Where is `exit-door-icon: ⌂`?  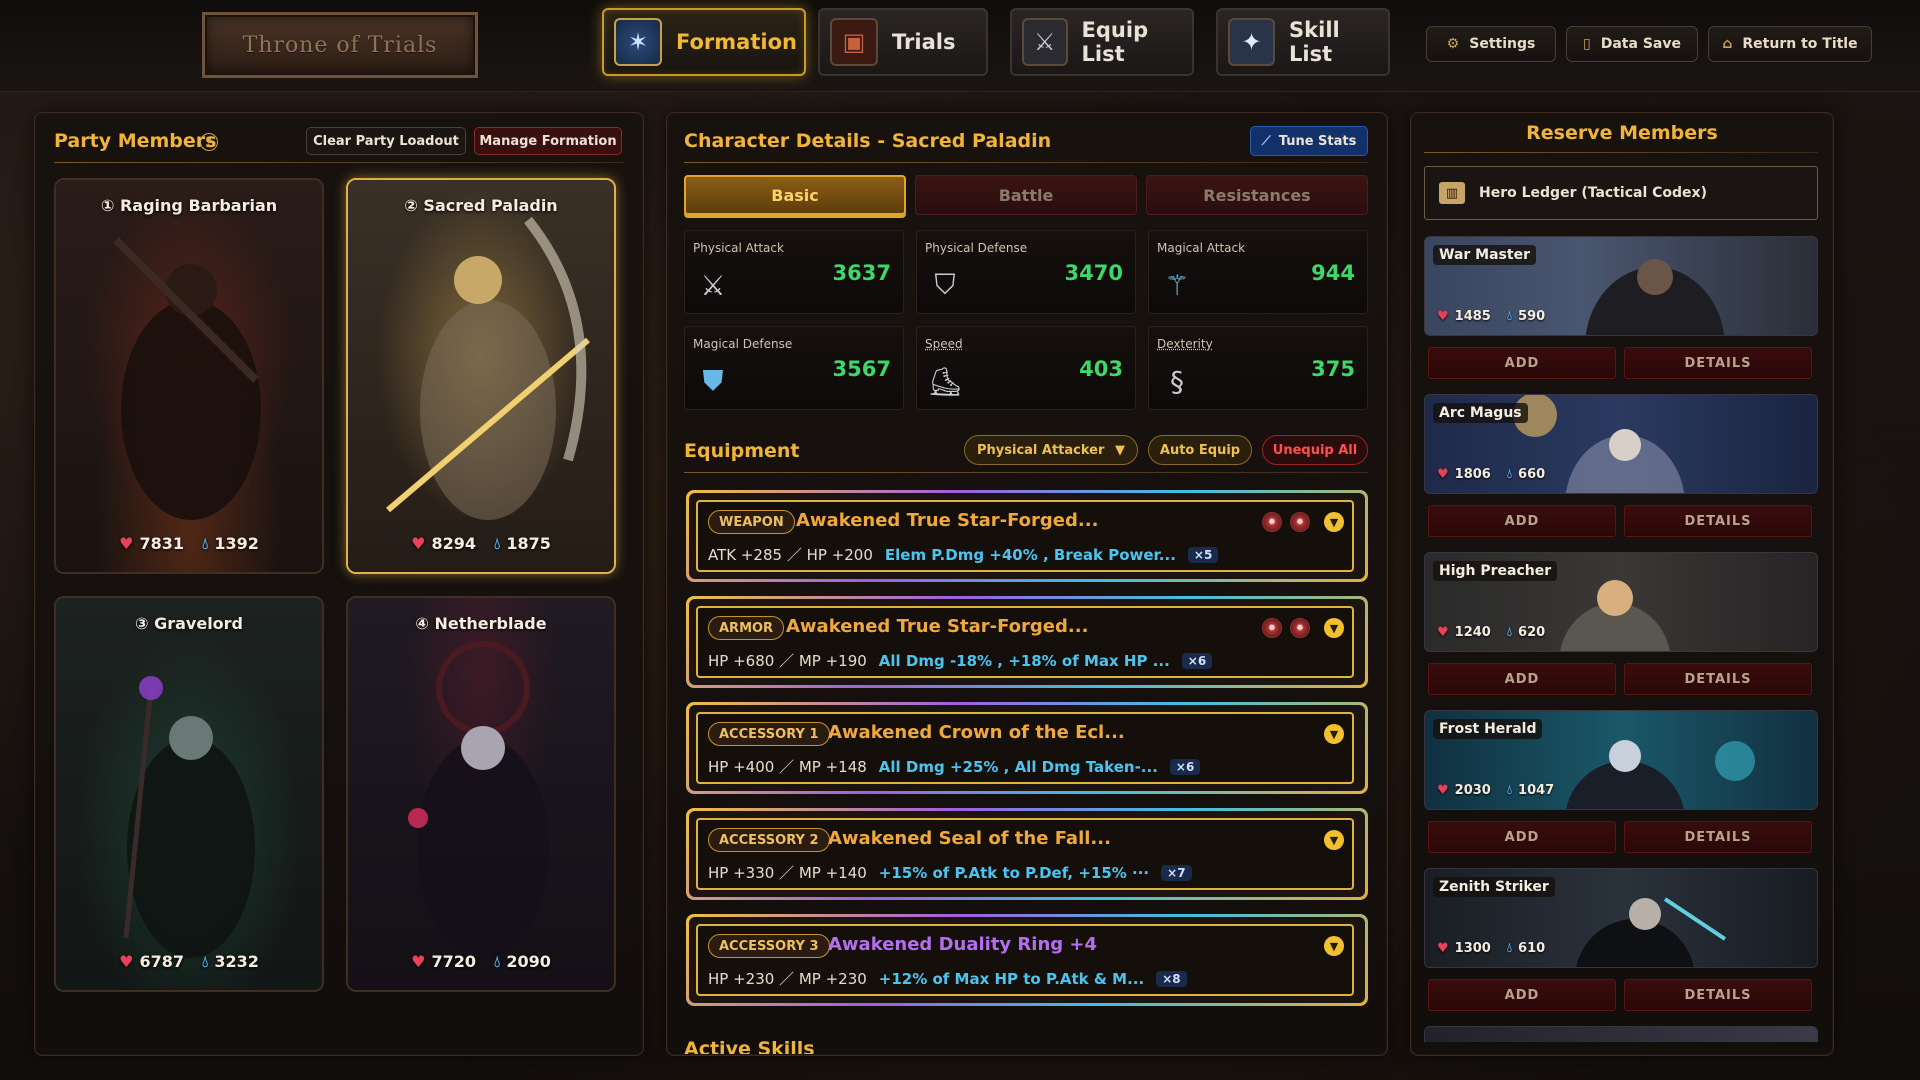
exit-door-icon: ⌂ is located at coordinates (1727, 44).